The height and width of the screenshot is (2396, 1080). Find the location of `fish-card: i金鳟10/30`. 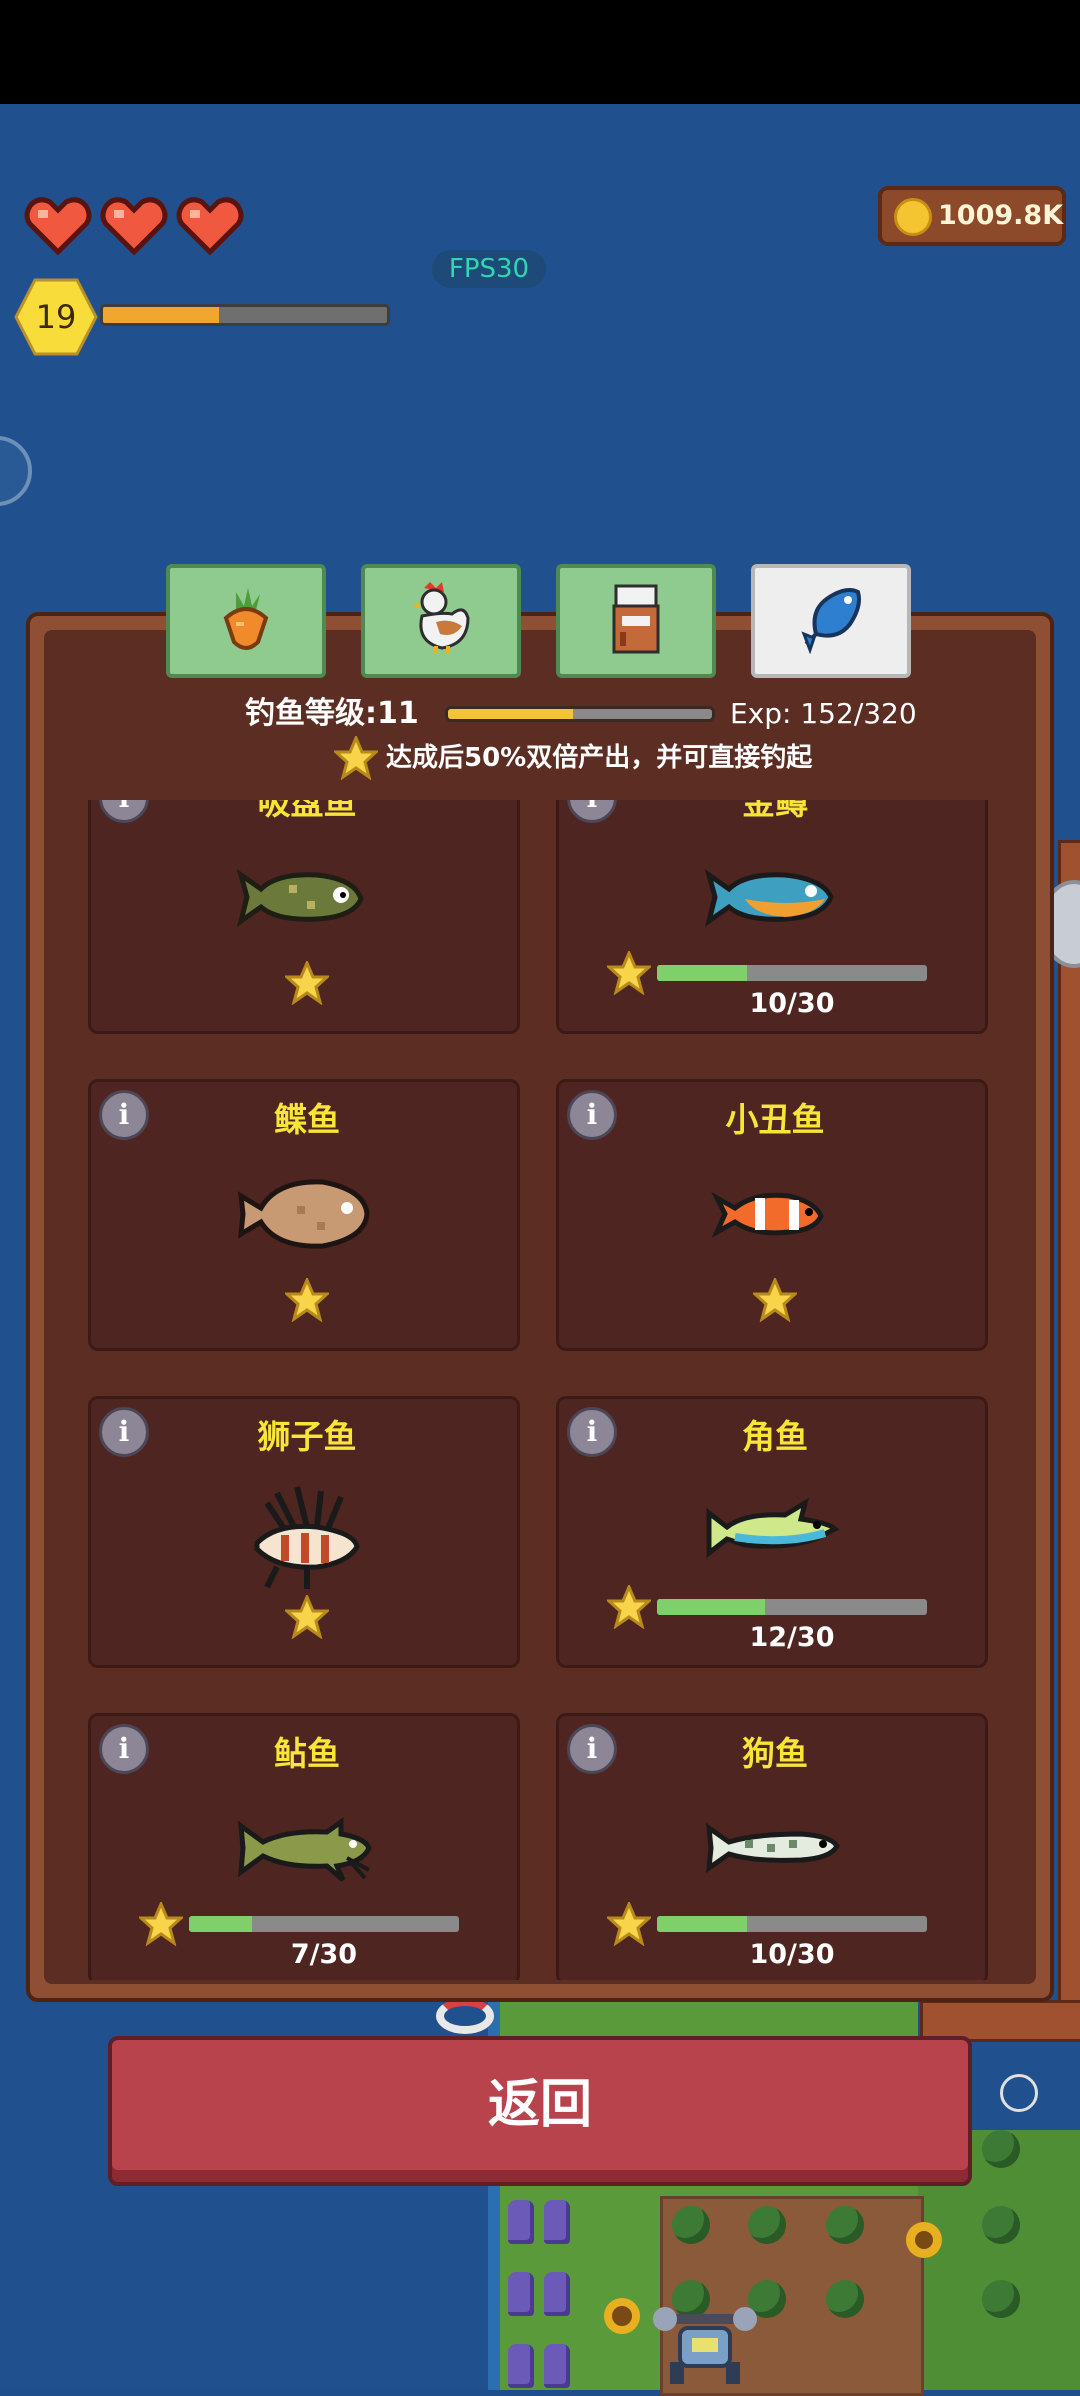

fish-card: i金鳟10/30 is located at coordinates (772, 917).